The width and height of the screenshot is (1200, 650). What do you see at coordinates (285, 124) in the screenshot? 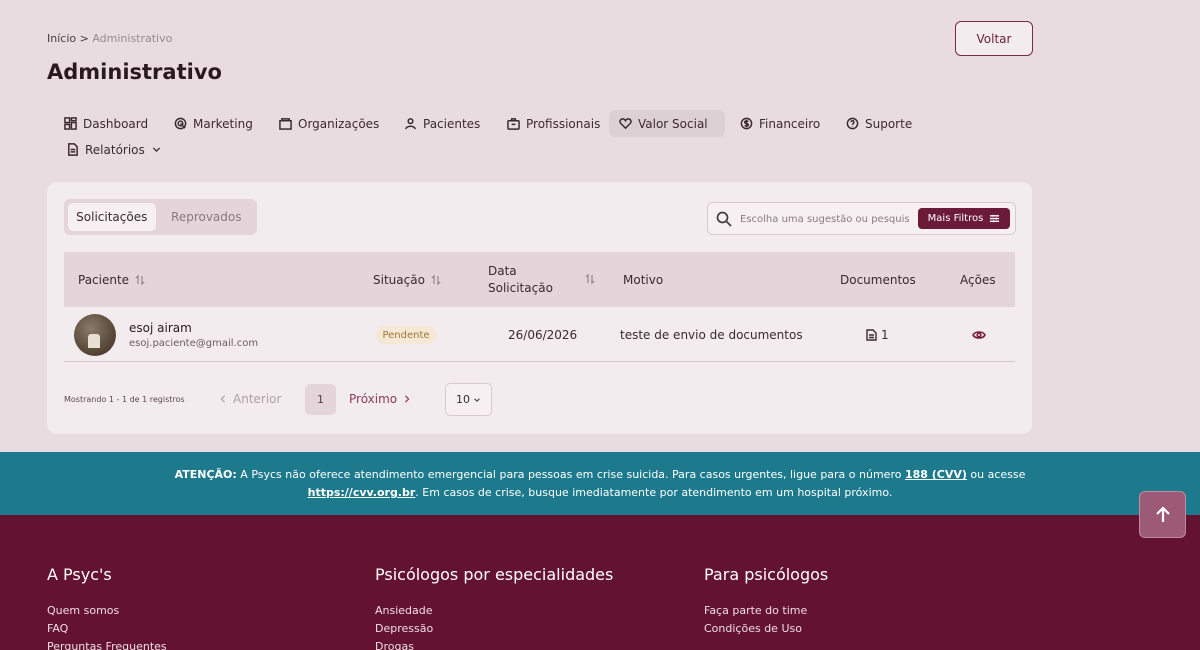
I see `organizations-icon` at bounding box center [285, 124].